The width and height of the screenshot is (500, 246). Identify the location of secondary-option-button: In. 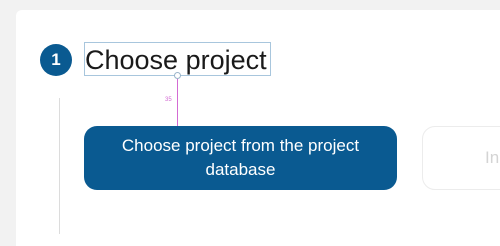
(461, 158).